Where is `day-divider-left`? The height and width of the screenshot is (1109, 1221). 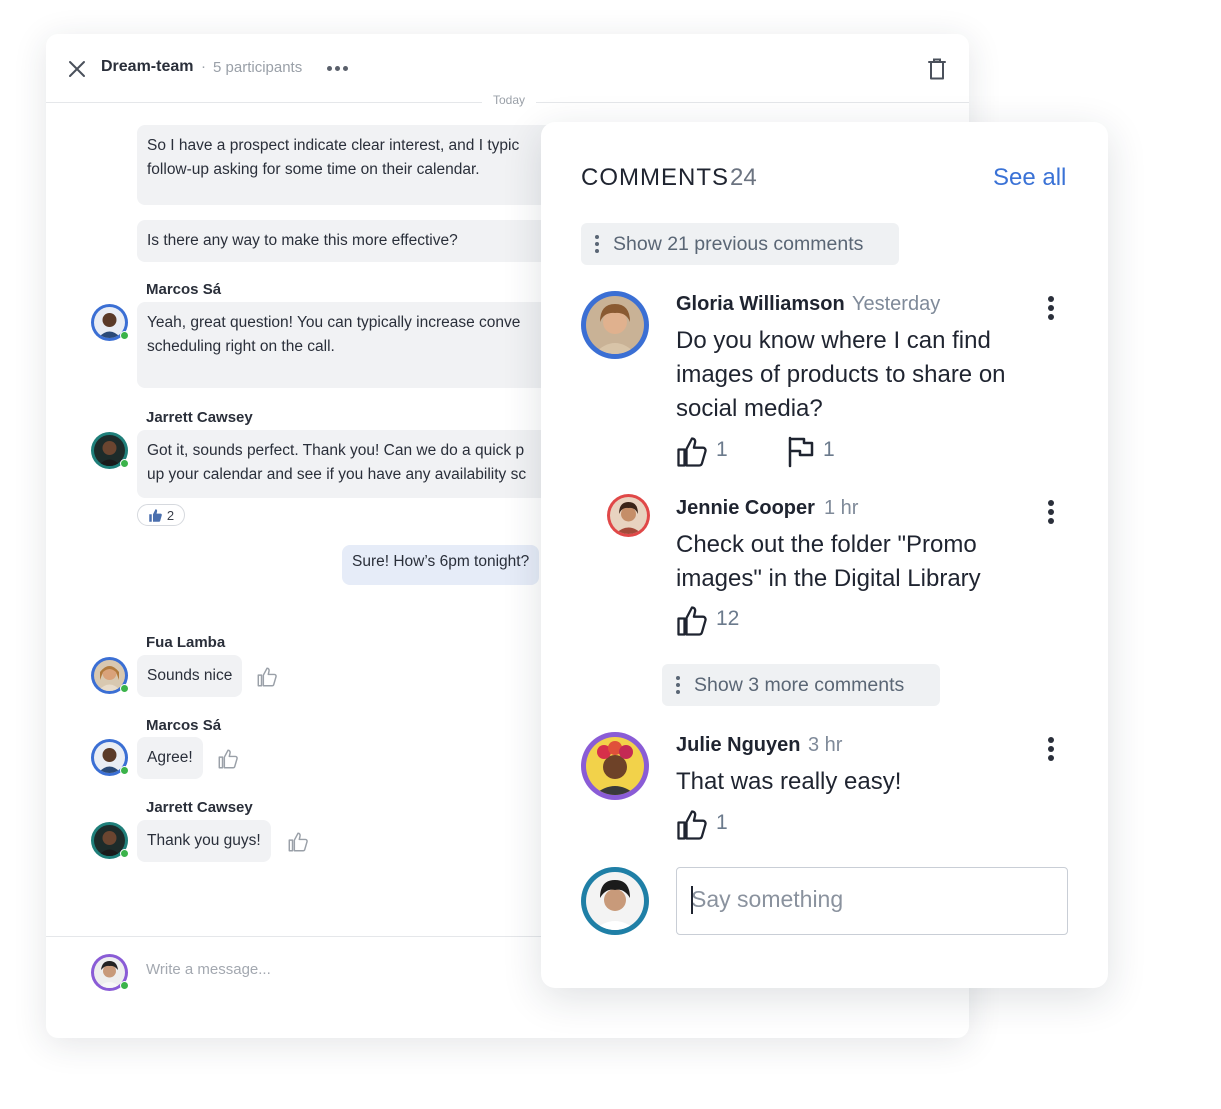
day-divider-left is located at coordinates (264, 102).